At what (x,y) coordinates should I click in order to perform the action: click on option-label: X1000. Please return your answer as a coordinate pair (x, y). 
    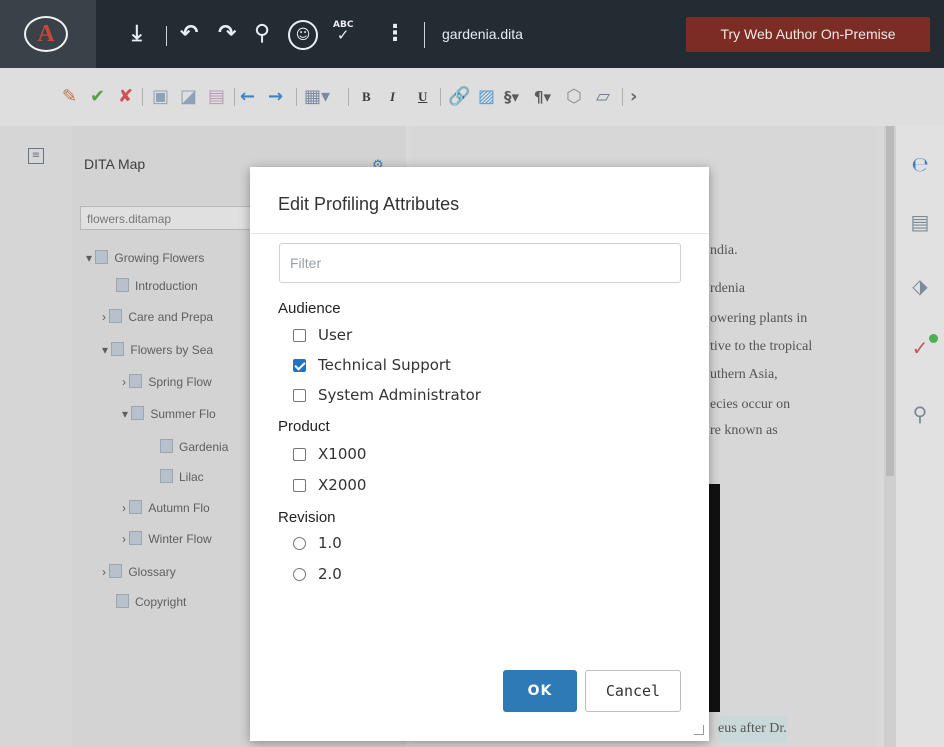
    Looking at the image, I should click on (342, 454).